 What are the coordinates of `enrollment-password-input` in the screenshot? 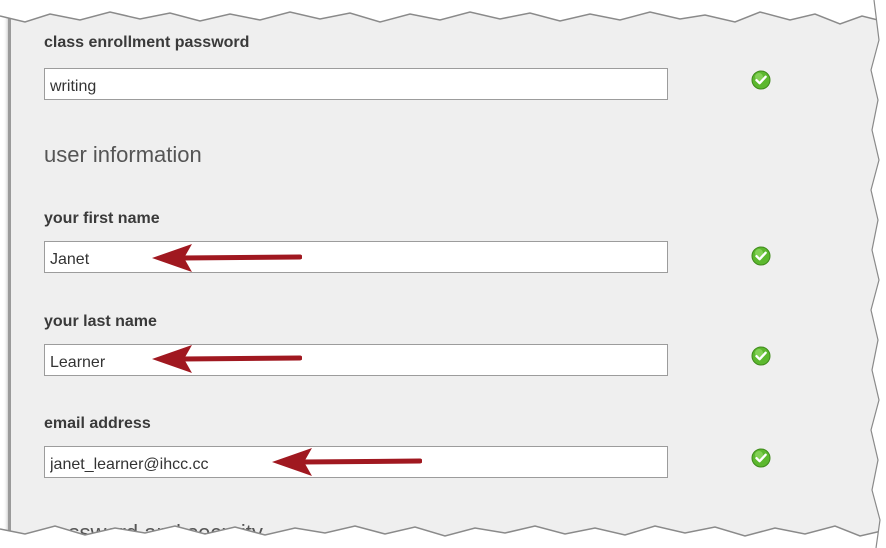 It's located at (356, 84).